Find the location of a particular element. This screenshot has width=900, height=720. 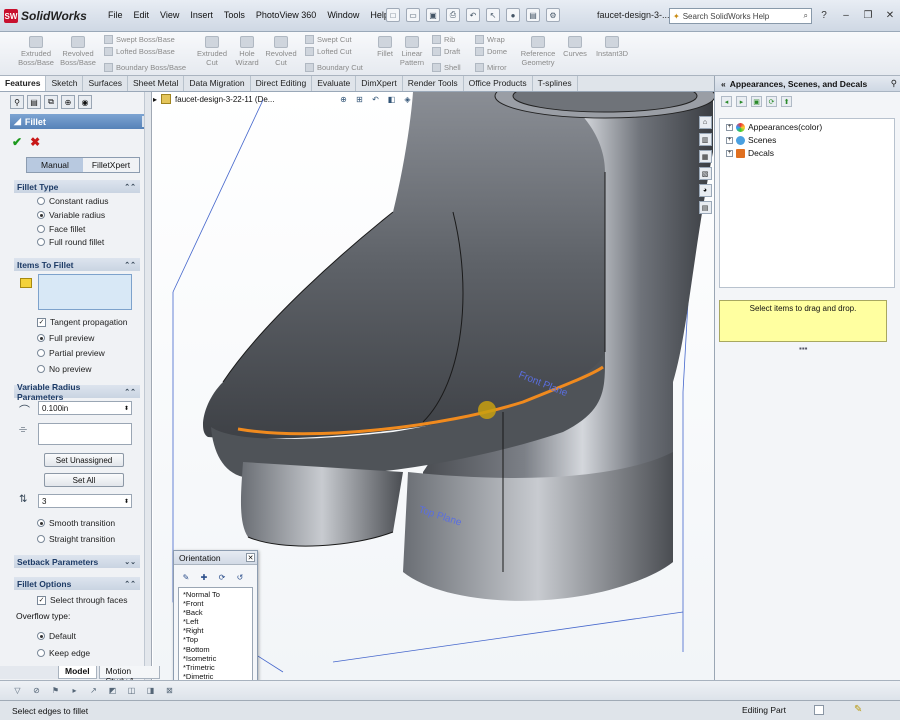

setback-section: Setback Parameters ⌄⌄ is located at coordinates (77, 561).